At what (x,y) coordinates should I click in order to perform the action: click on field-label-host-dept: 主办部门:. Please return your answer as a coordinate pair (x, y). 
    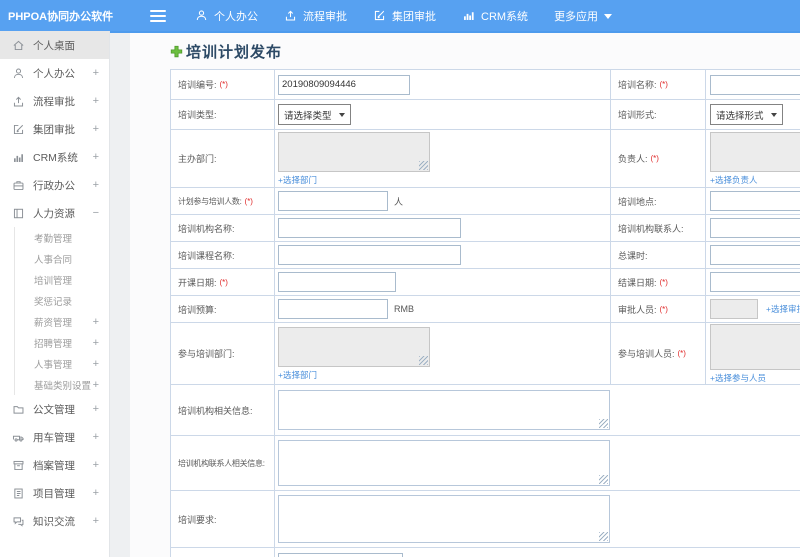
    Looking at the image, I should click on (197, 159).